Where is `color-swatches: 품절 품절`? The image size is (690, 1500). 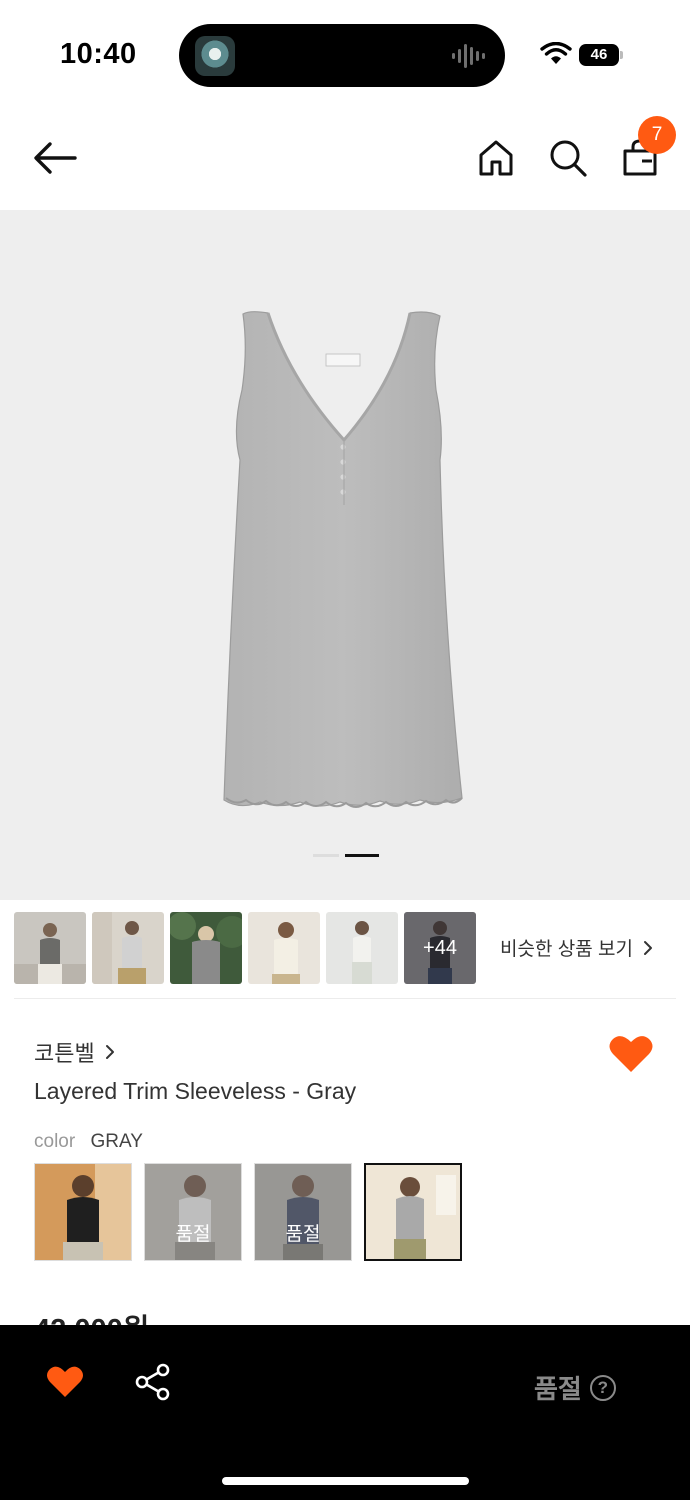 color-swatches: 품절 품절 is located at coordinates (334, 1213).